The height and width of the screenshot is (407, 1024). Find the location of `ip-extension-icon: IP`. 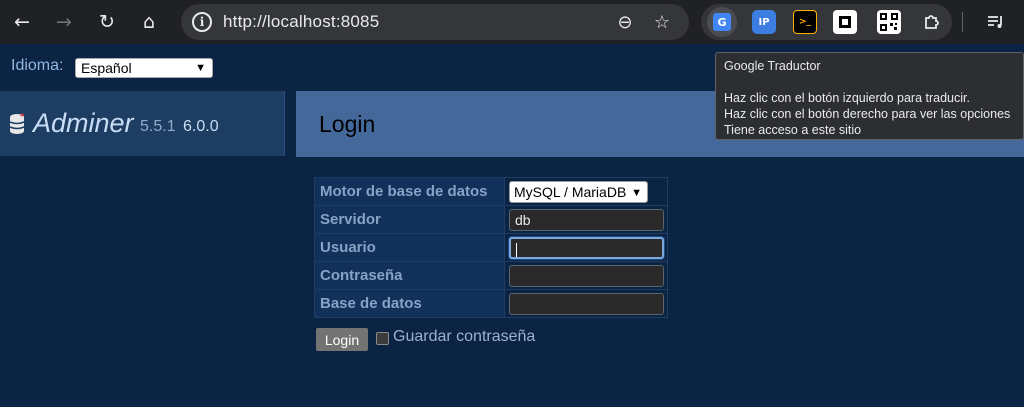

ip-extension-icon: IP is located at coordinates (764, 22).